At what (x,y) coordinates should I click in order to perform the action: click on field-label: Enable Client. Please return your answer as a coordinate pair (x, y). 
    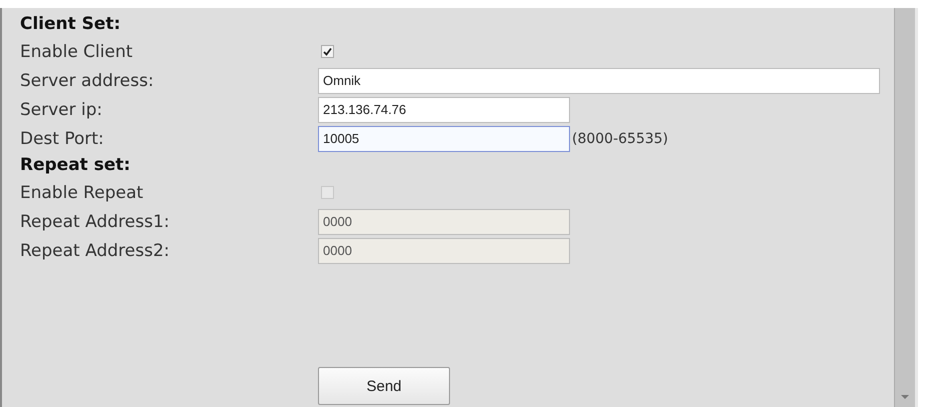
    Looking at the image, I should click on (77, 52).